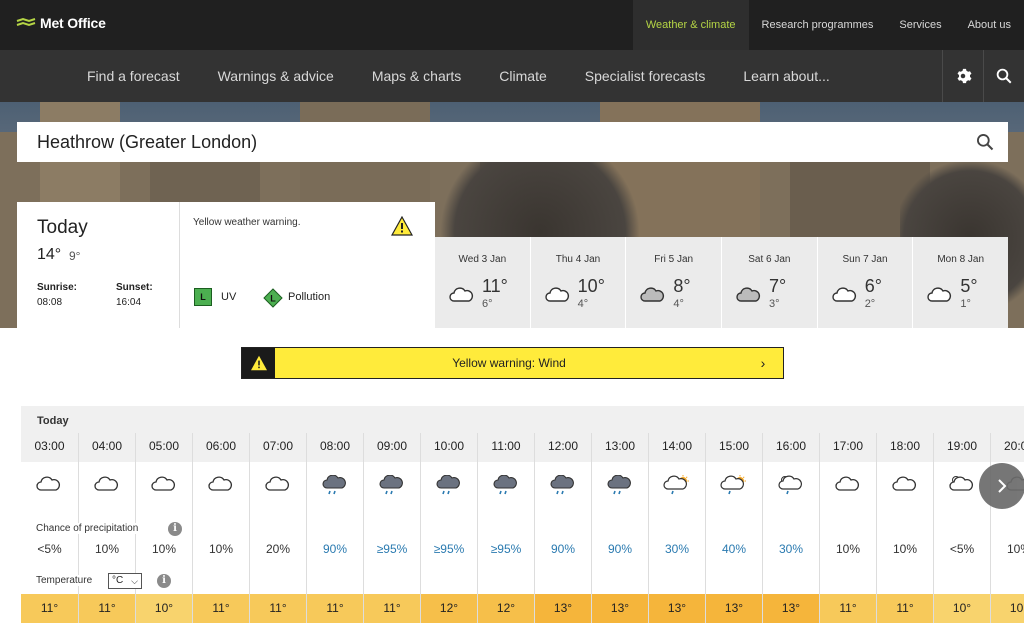  Describe the element at coordinates (276, 76) in the screenshot. I see `nav-warnings-advice: Warnings & advice` at that location.